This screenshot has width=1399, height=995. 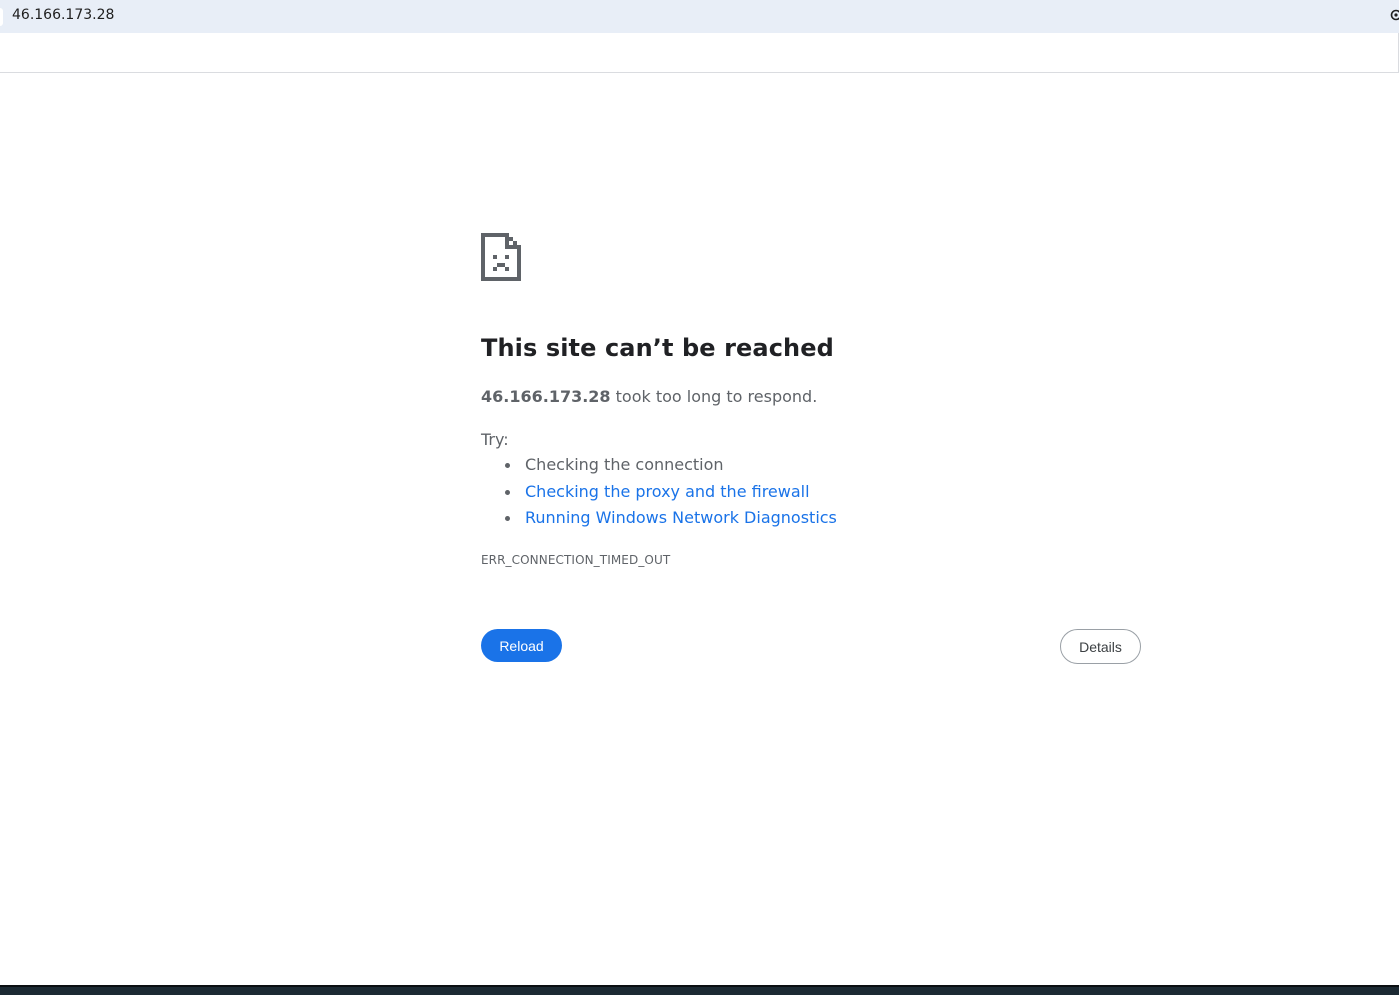 I want to click on details-button: Details, so click(x=1100, y=646).